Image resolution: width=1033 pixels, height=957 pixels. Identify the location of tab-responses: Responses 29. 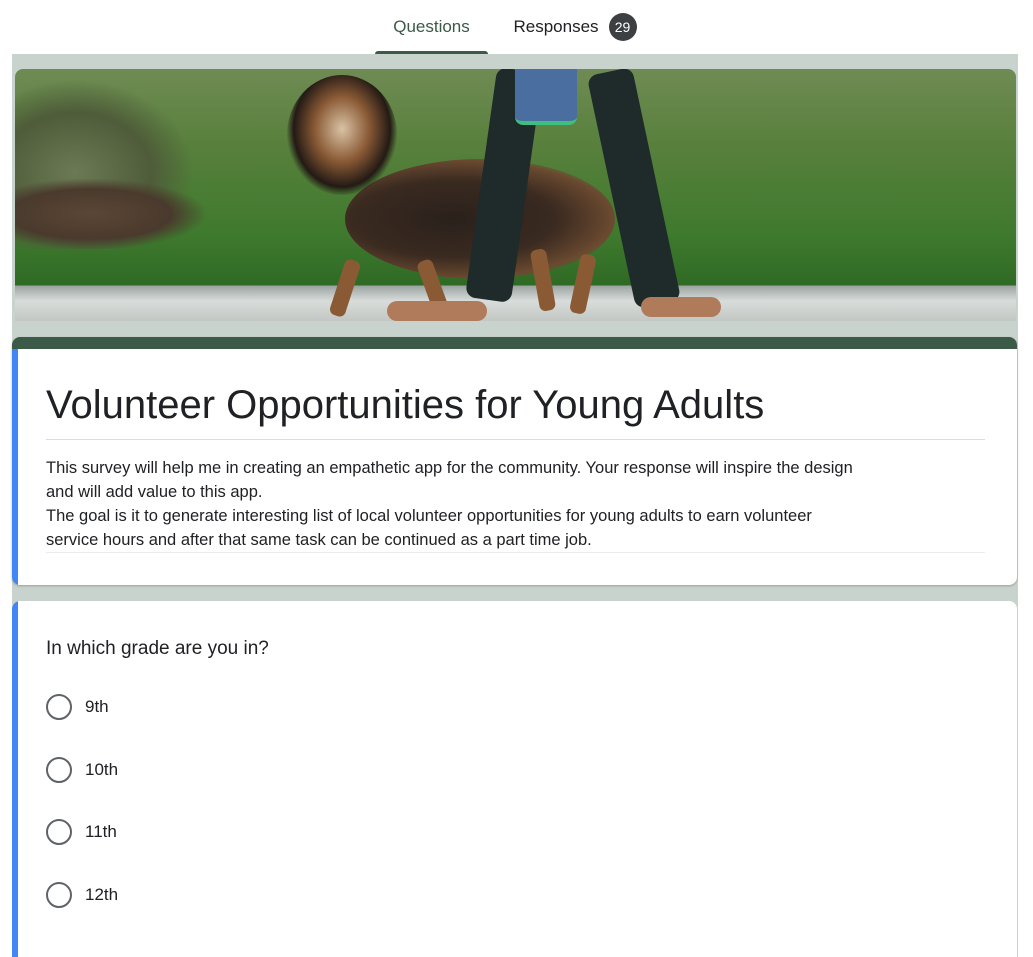
(575, 27).